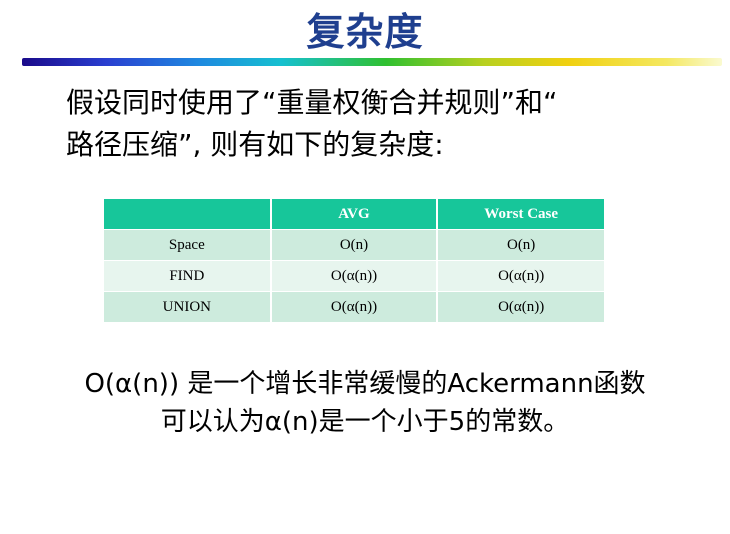 The width and height of the screenshot is (730, 534). Describe the element at coordinates (372, 62) in the screenshot. I see `title-underline-gradient` at that location.